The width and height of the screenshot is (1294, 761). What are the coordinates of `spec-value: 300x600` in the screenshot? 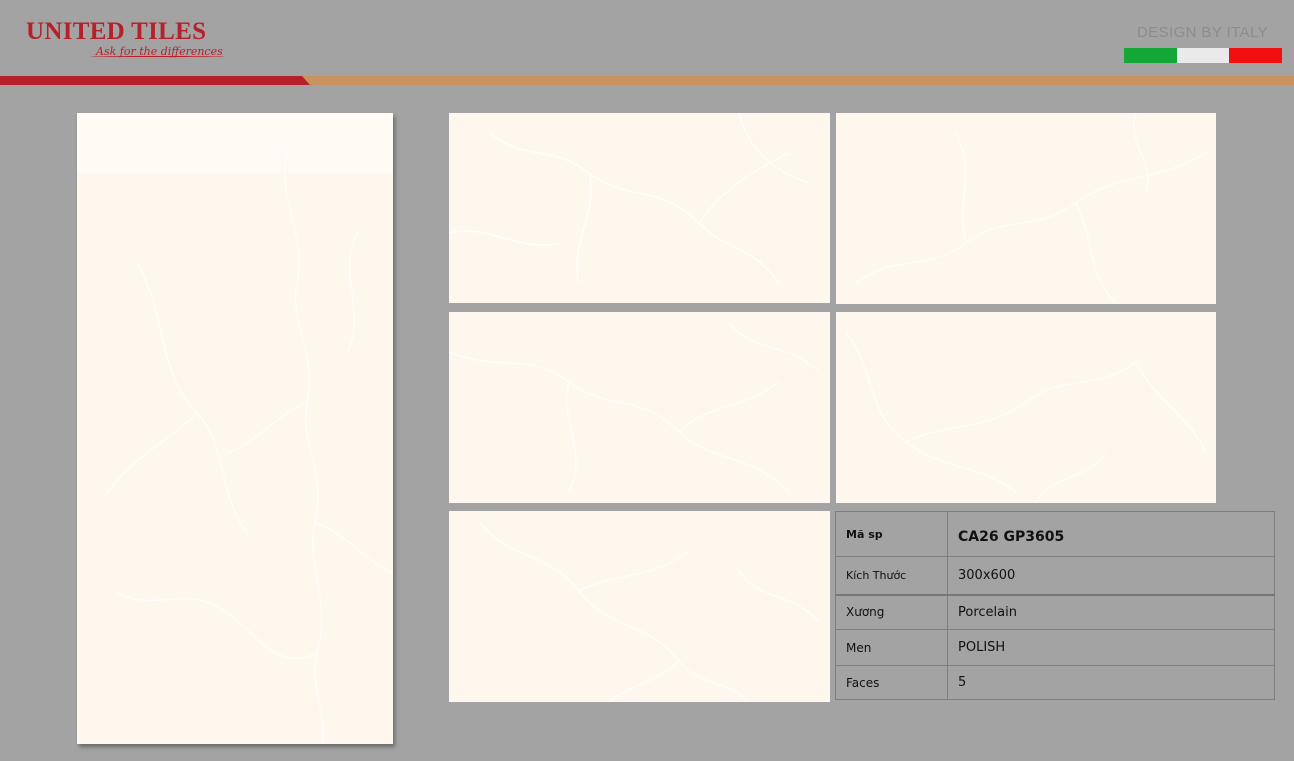 It's located at (1111, 575).